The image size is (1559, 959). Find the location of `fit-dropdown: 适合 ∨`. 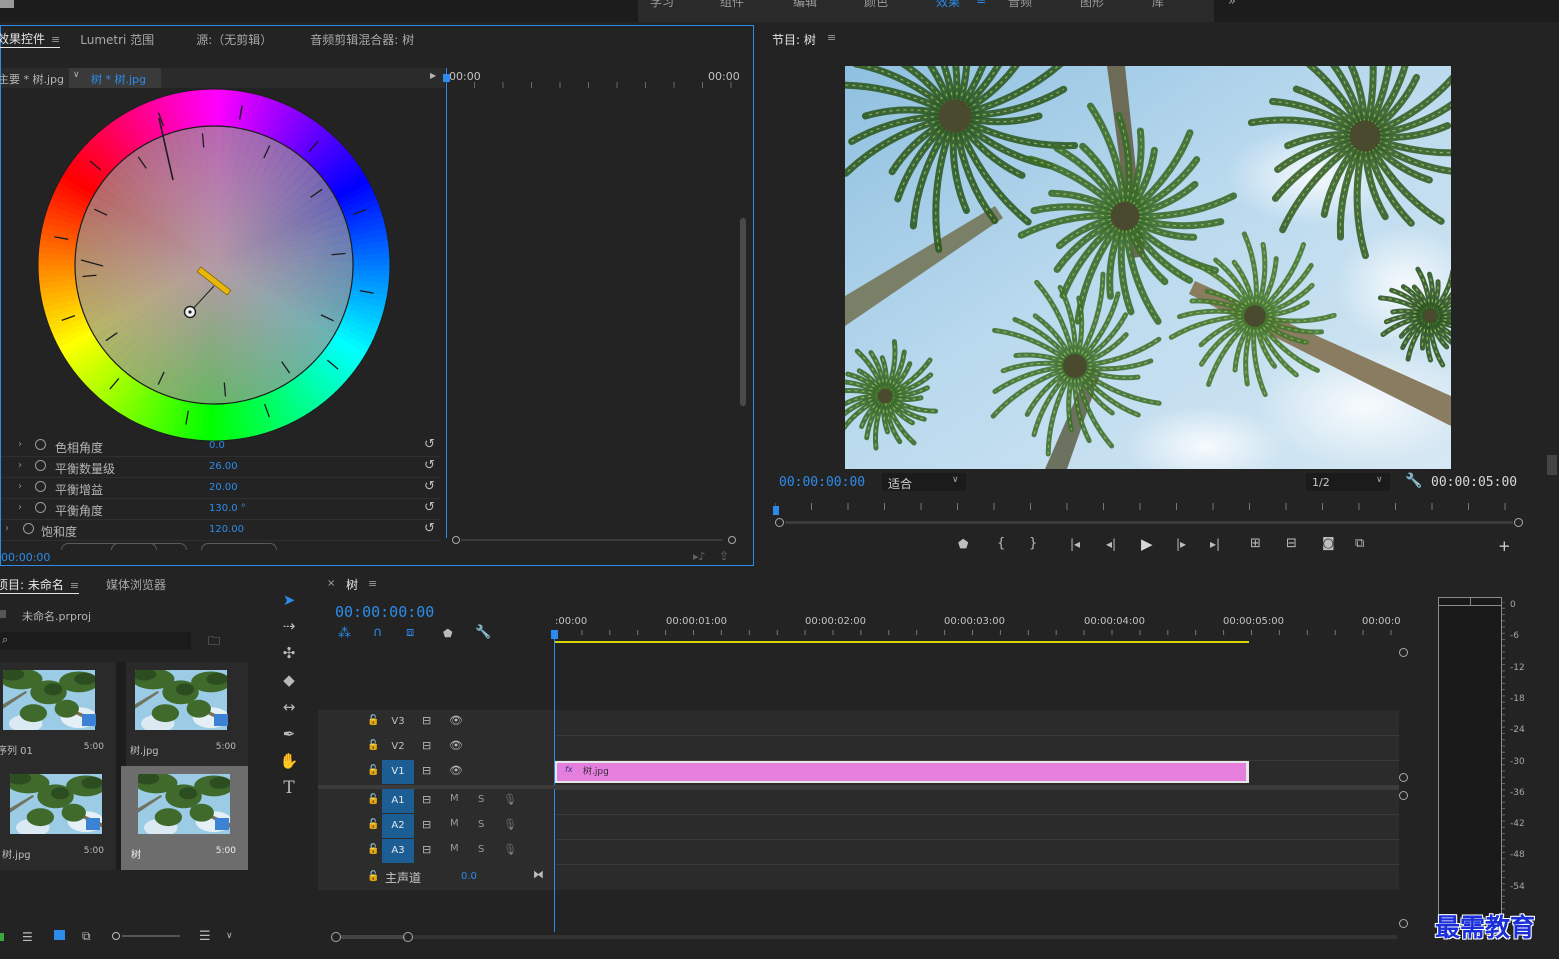

fit-dropdown: 适合 ∨ is located at coordinates (924, 482).